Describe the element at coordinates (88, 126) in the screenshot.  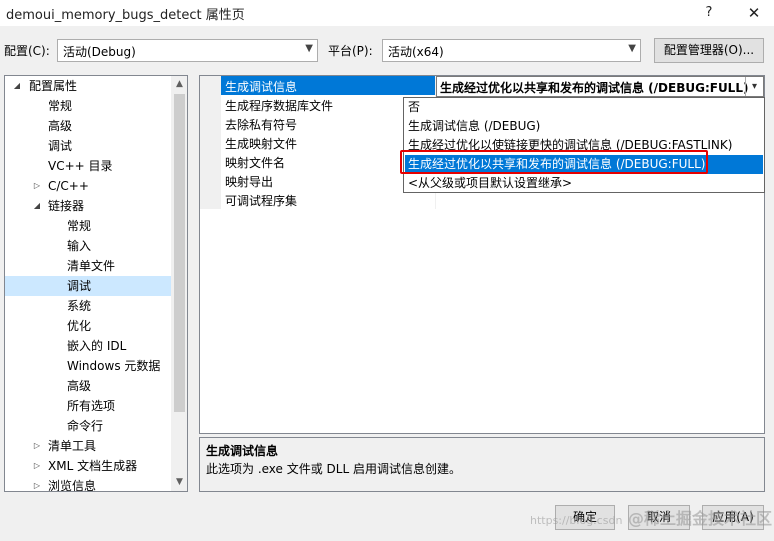
I see `tree-item-advanced: 高级` at that location.